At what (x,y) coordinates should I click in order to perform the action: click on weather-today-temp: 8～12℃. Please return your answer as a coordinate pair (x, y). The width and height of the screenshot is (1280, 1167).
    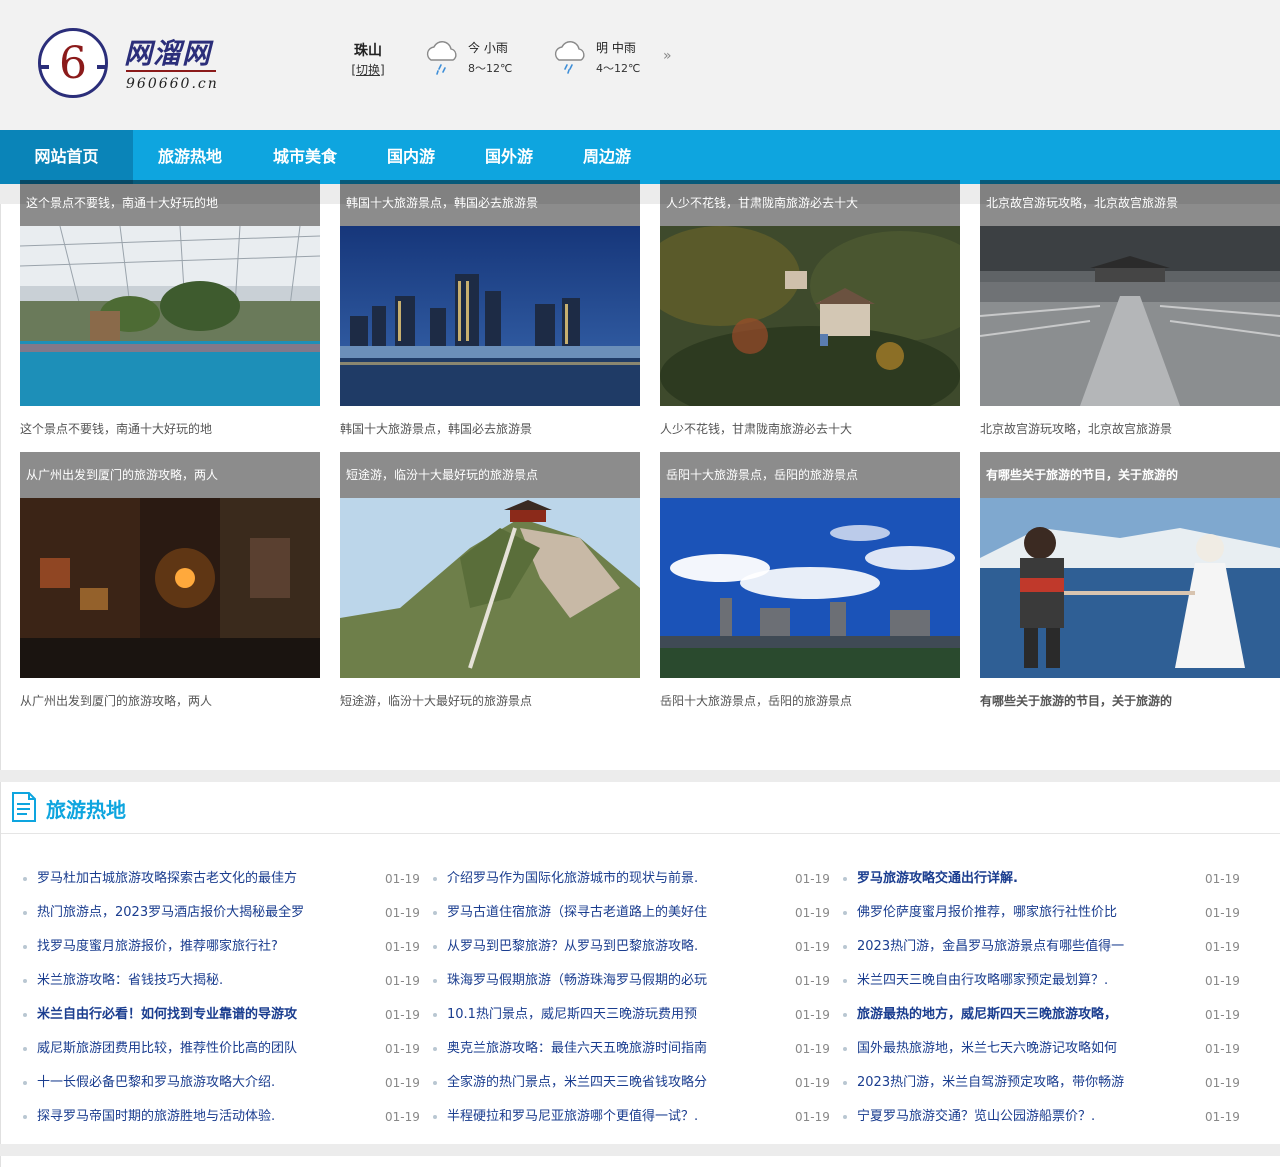
    Looking at the image, I should click on (490, 68).